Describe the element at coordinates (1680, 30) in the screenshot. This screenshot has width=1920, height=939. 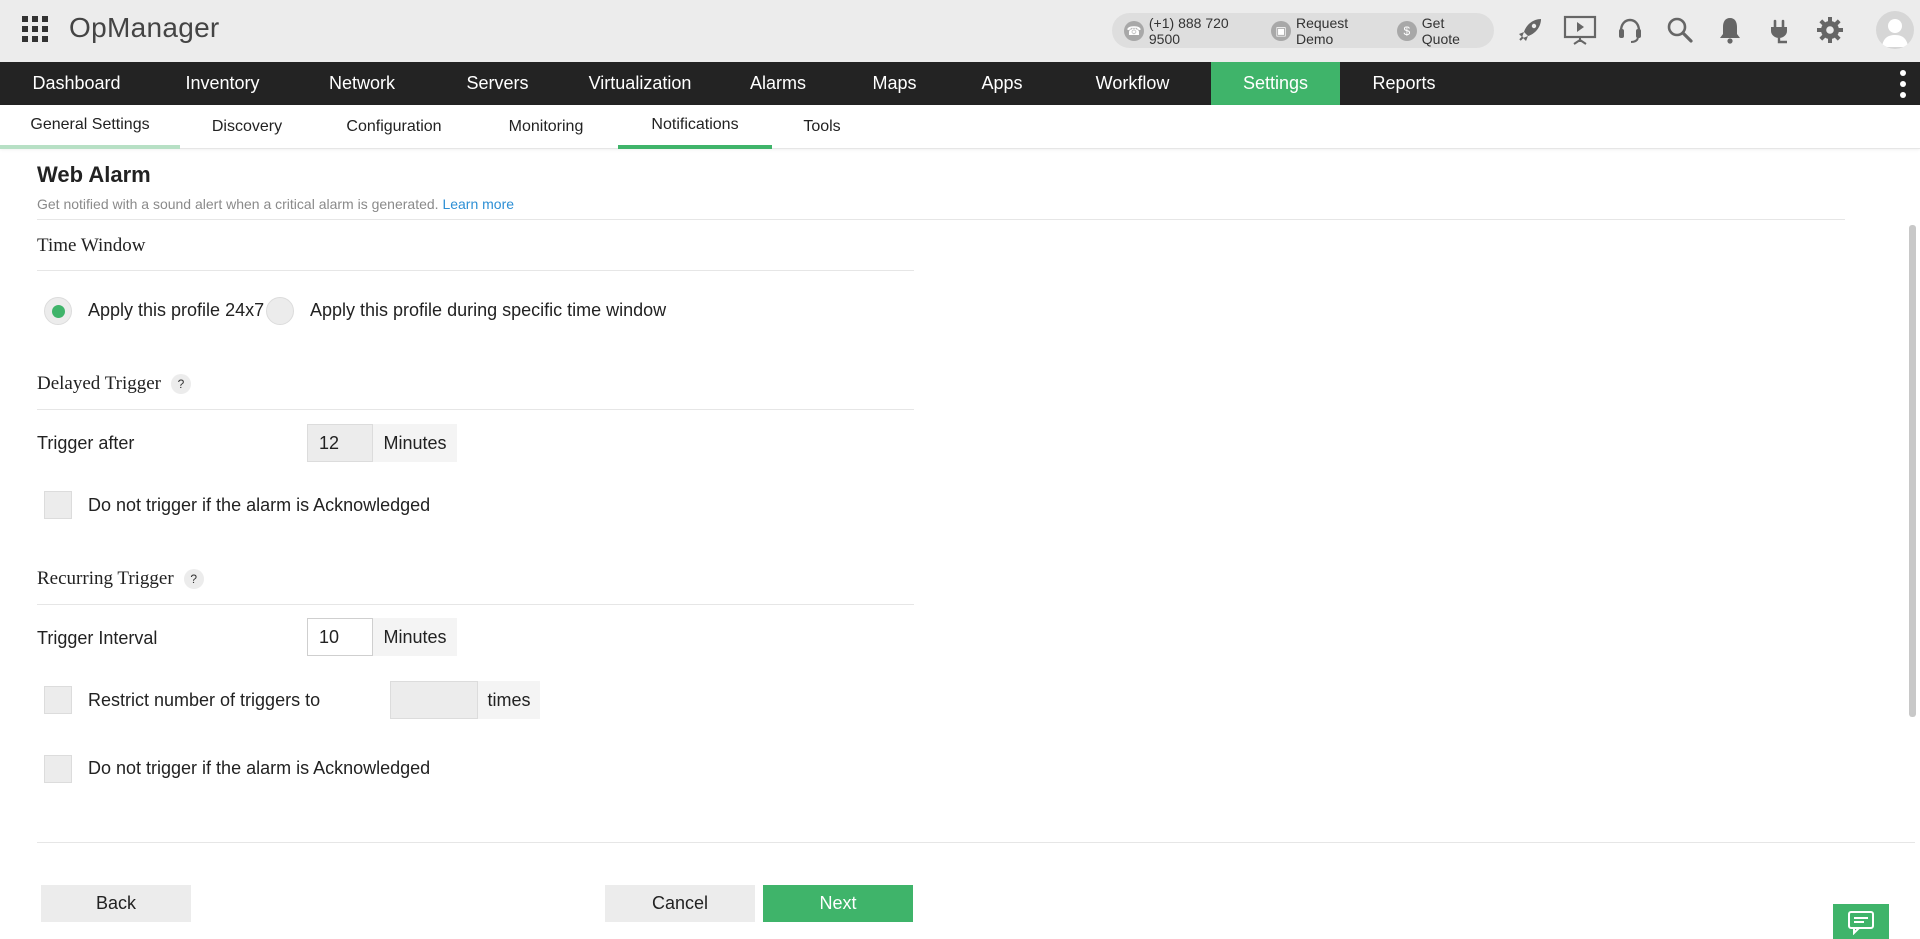
I see `search-icon` at that location.